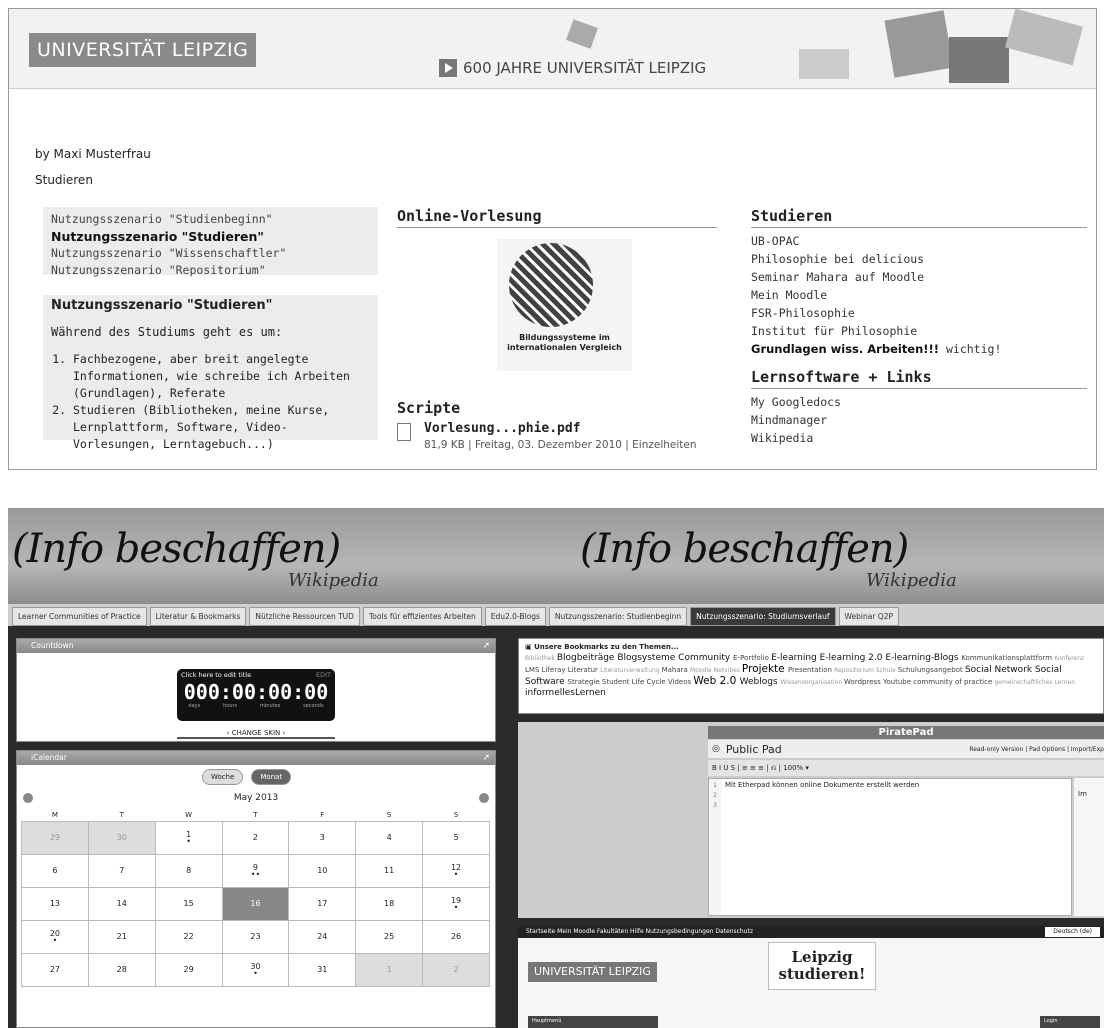  I want to click on bookmark-tag: Youtube, so click(898, 682).